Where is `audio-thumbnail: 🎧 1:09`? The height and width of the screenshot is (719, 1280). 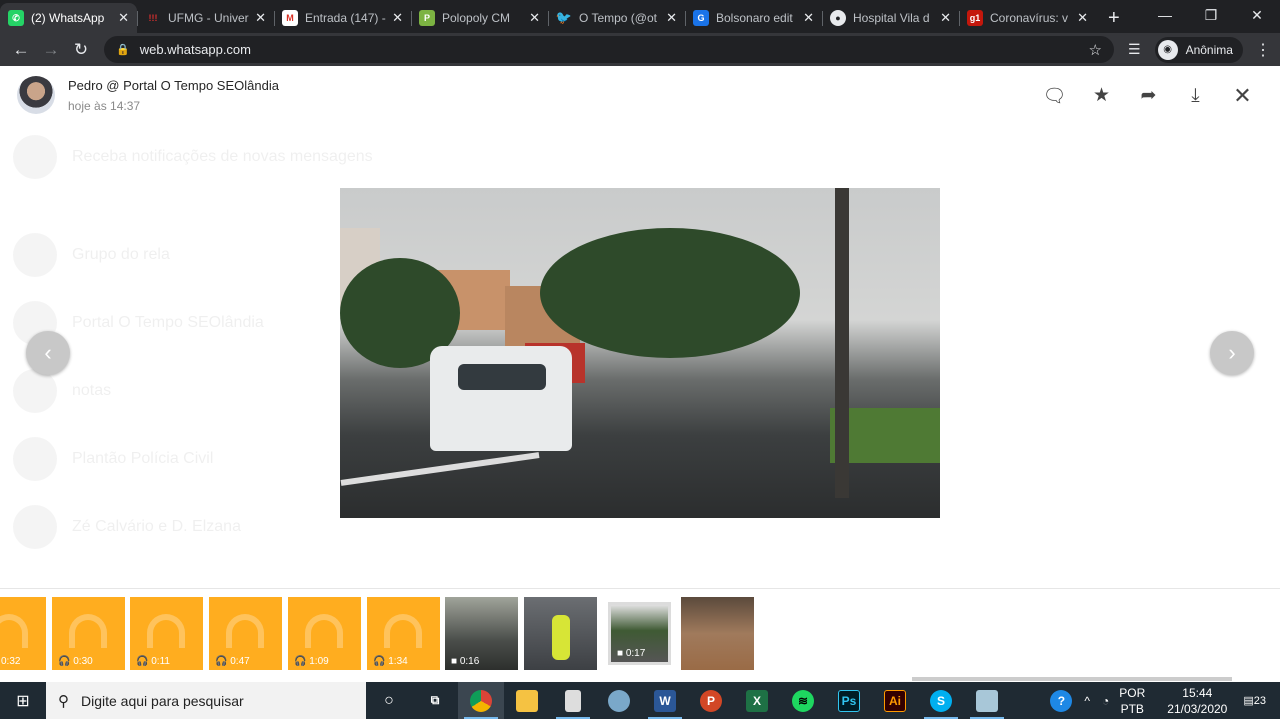
audio-thumbnail: 🎧 1:09 is located at coordinates (324, 633).